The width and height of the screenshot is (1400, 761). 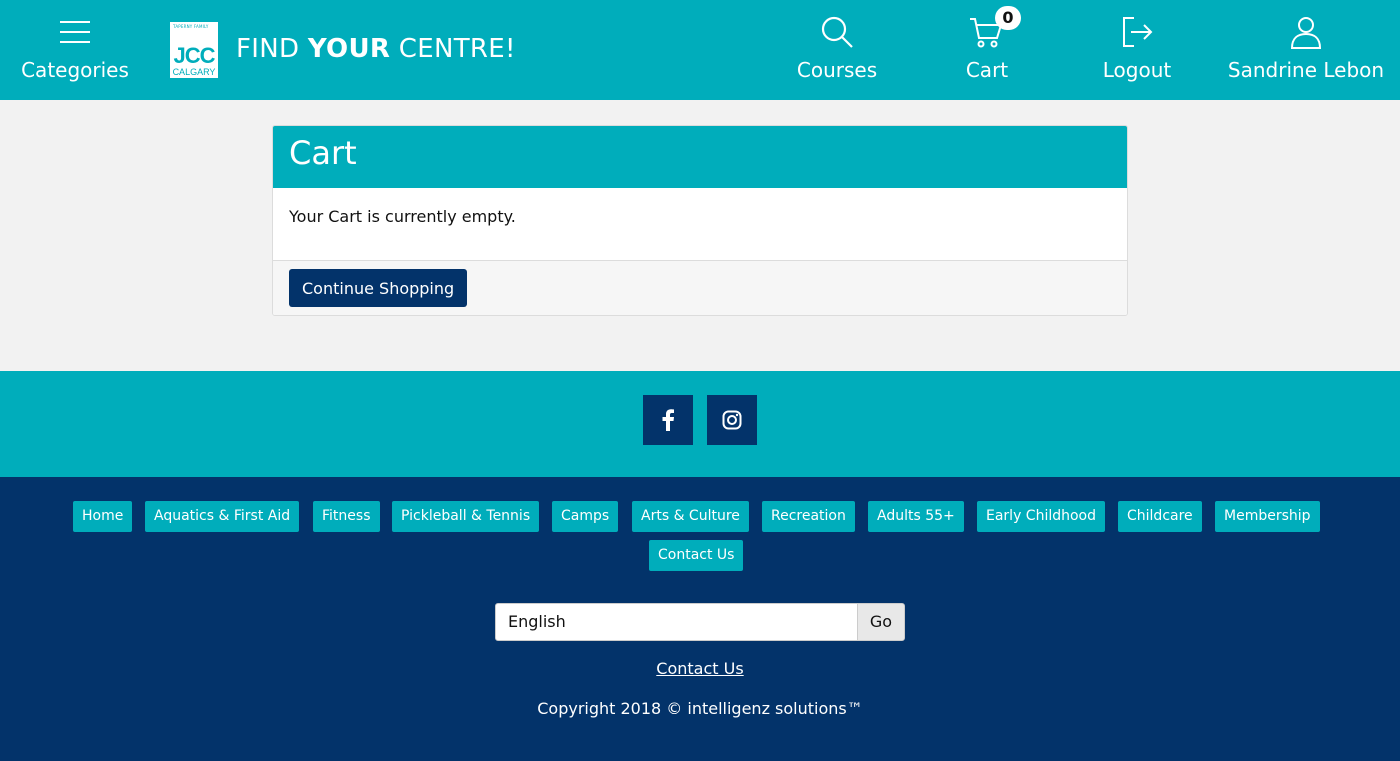 What do you see at coordinates (987, 70) in the screenshot?
I see `cart-label: Cart` at bounding box center [987, 70].